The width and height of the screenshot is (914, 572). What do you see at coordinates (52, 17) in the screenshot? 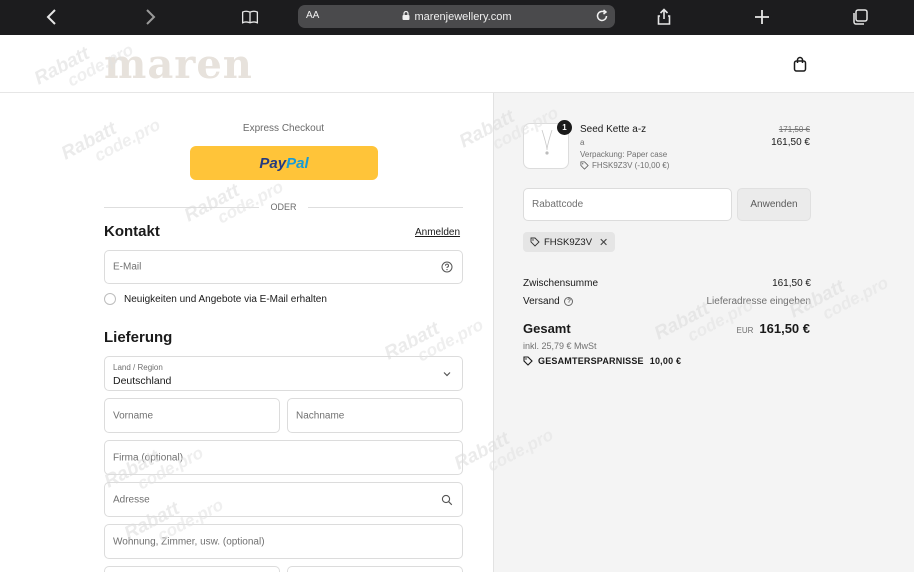
I see `back-icon` at bounding box center [52, 17].